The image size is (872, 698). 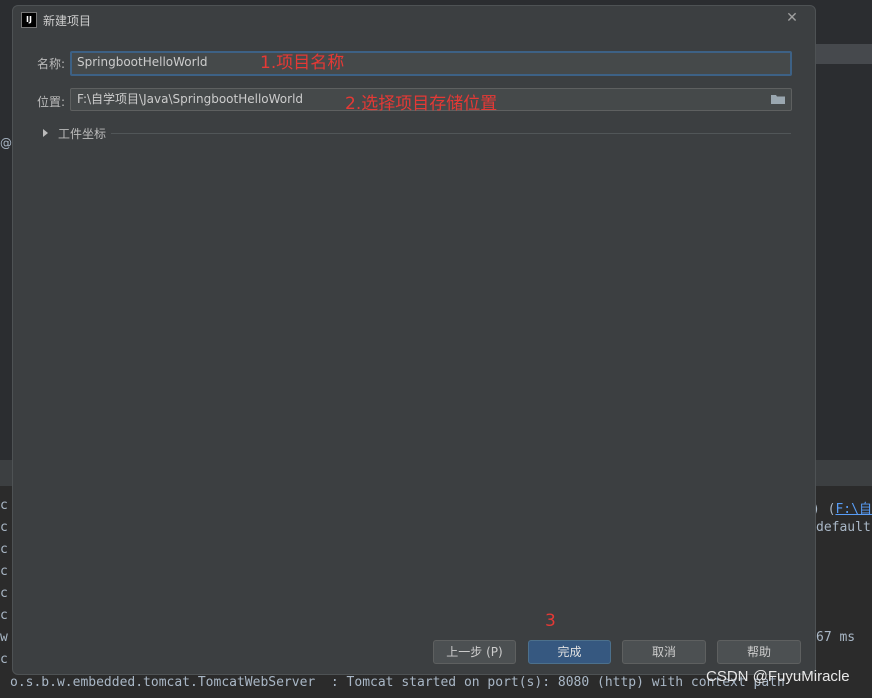 I want to click on triangle-right-icon, so click(x=45, y=133).